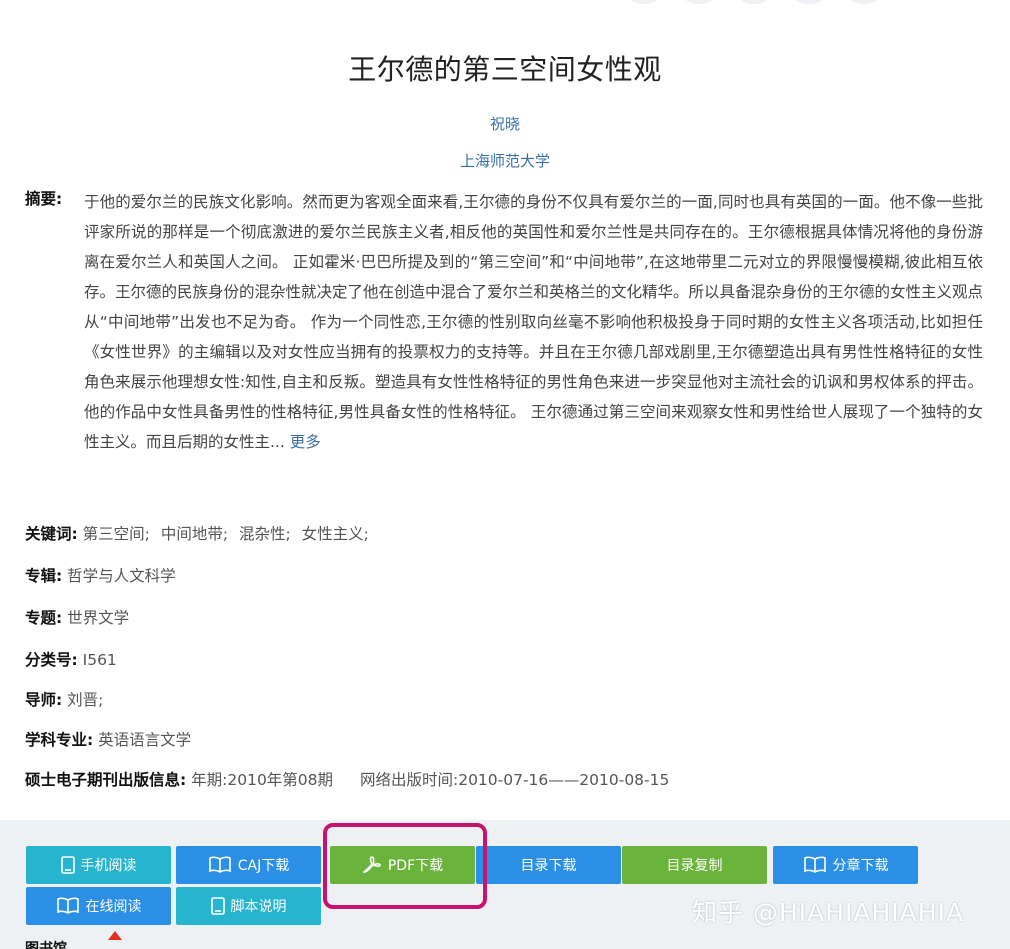  I want to click on series-label: 专辑:, so click(44, 576).